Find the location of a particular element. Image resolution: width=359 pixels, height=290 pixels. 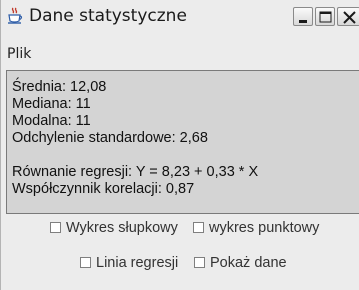

minimize-icon is located at coordinates (303, 21).